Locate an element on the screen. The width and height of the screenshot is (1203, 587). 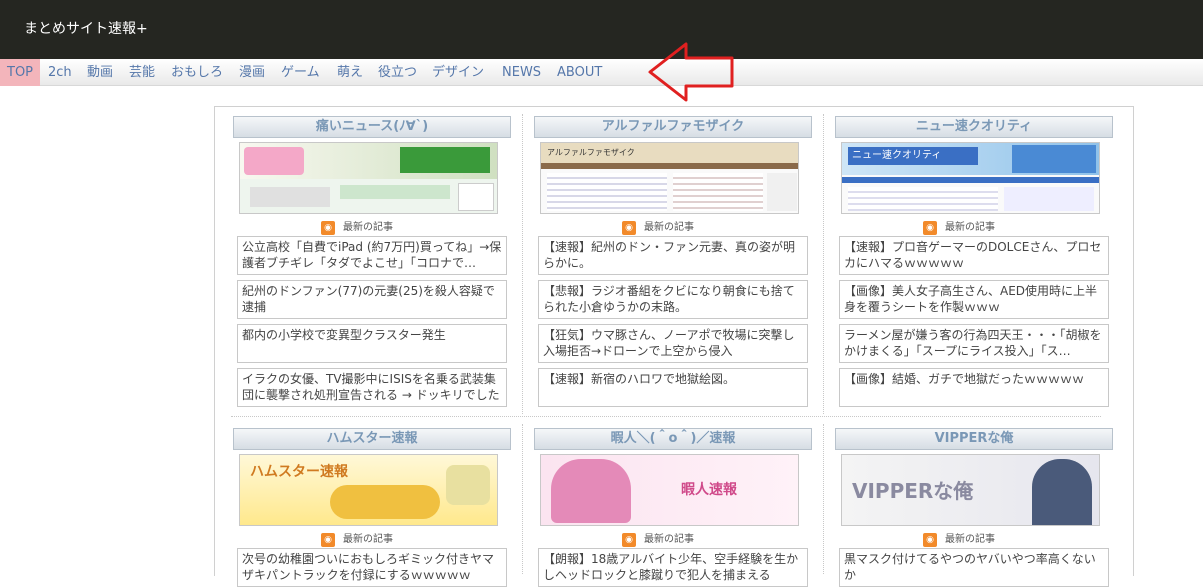
article-link: 次号の幼稚園ついにおもしろギミック付きヤマザキパントラックを付録にするｗｗｗｗｗ is located at coordinates (372, 567).